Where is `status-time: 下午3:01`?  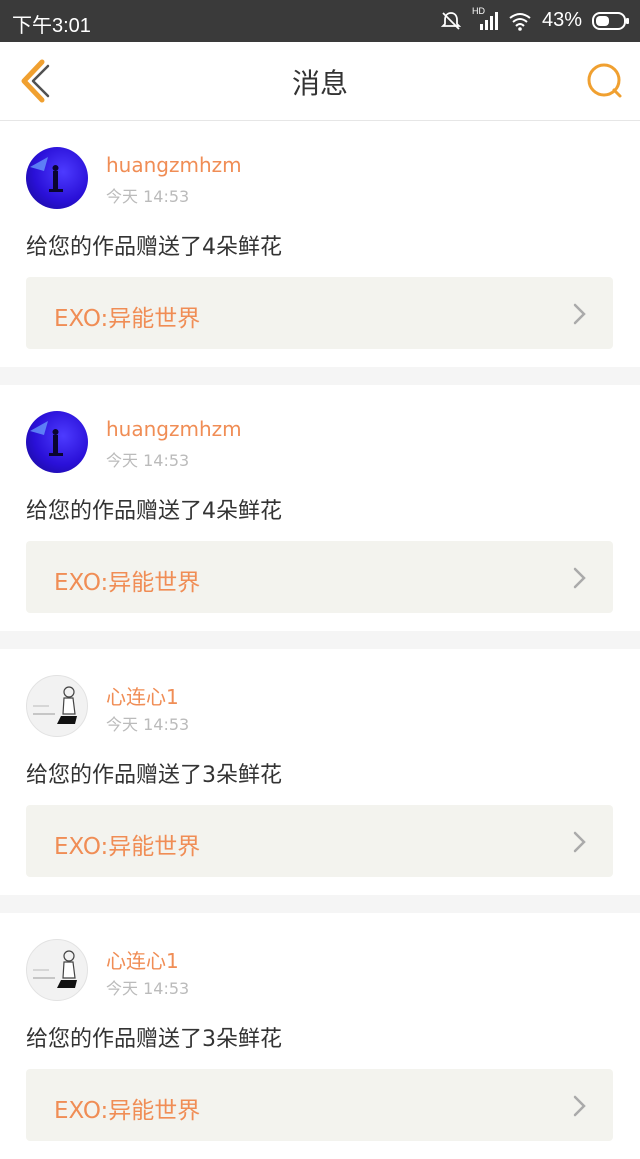 status-time: 下午3:01 is located at coordinates (51, 26).